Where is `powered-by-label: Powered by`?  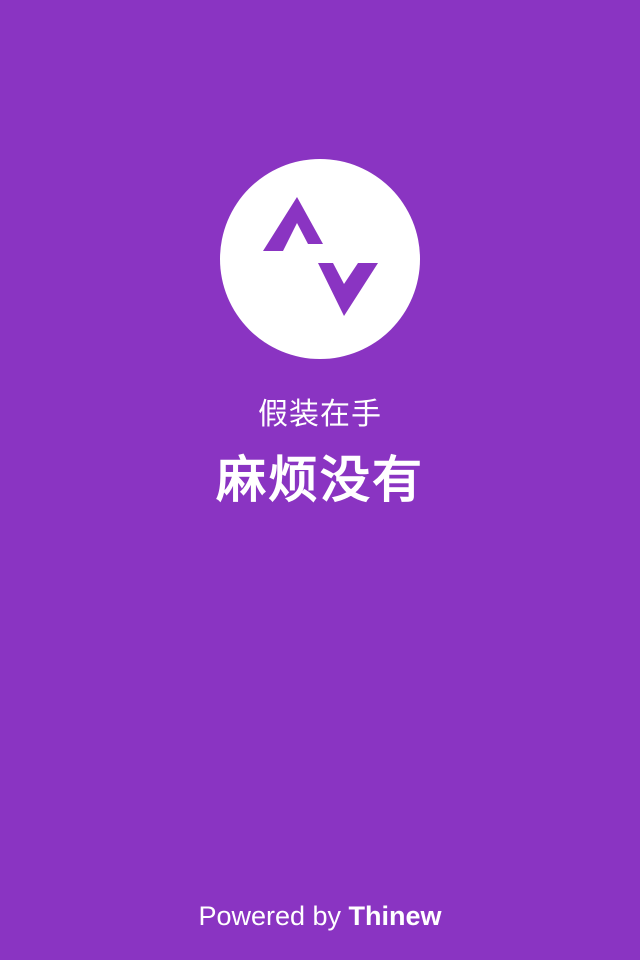
powered-by-label: Powered by is located at coordinates (270, 916).